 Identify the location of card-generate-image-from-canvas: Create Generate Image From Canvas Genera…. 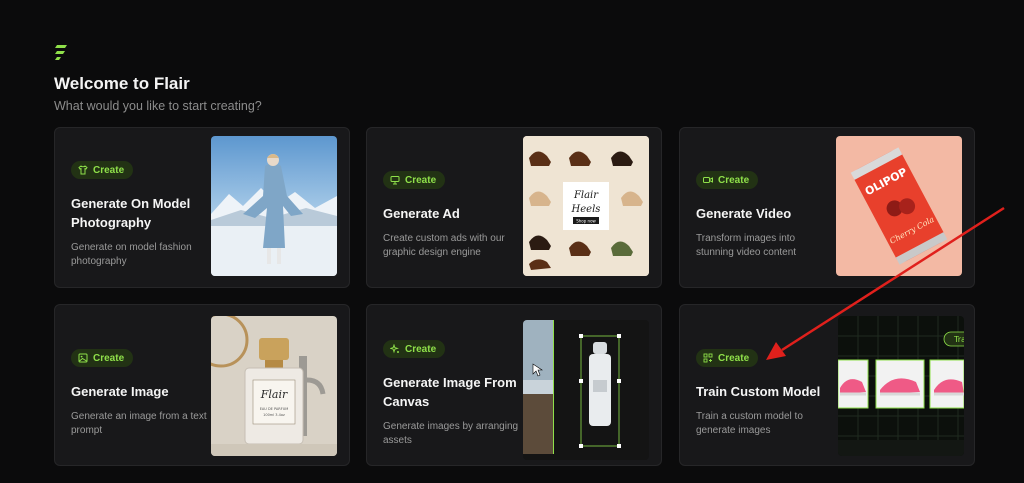
(514, 385).